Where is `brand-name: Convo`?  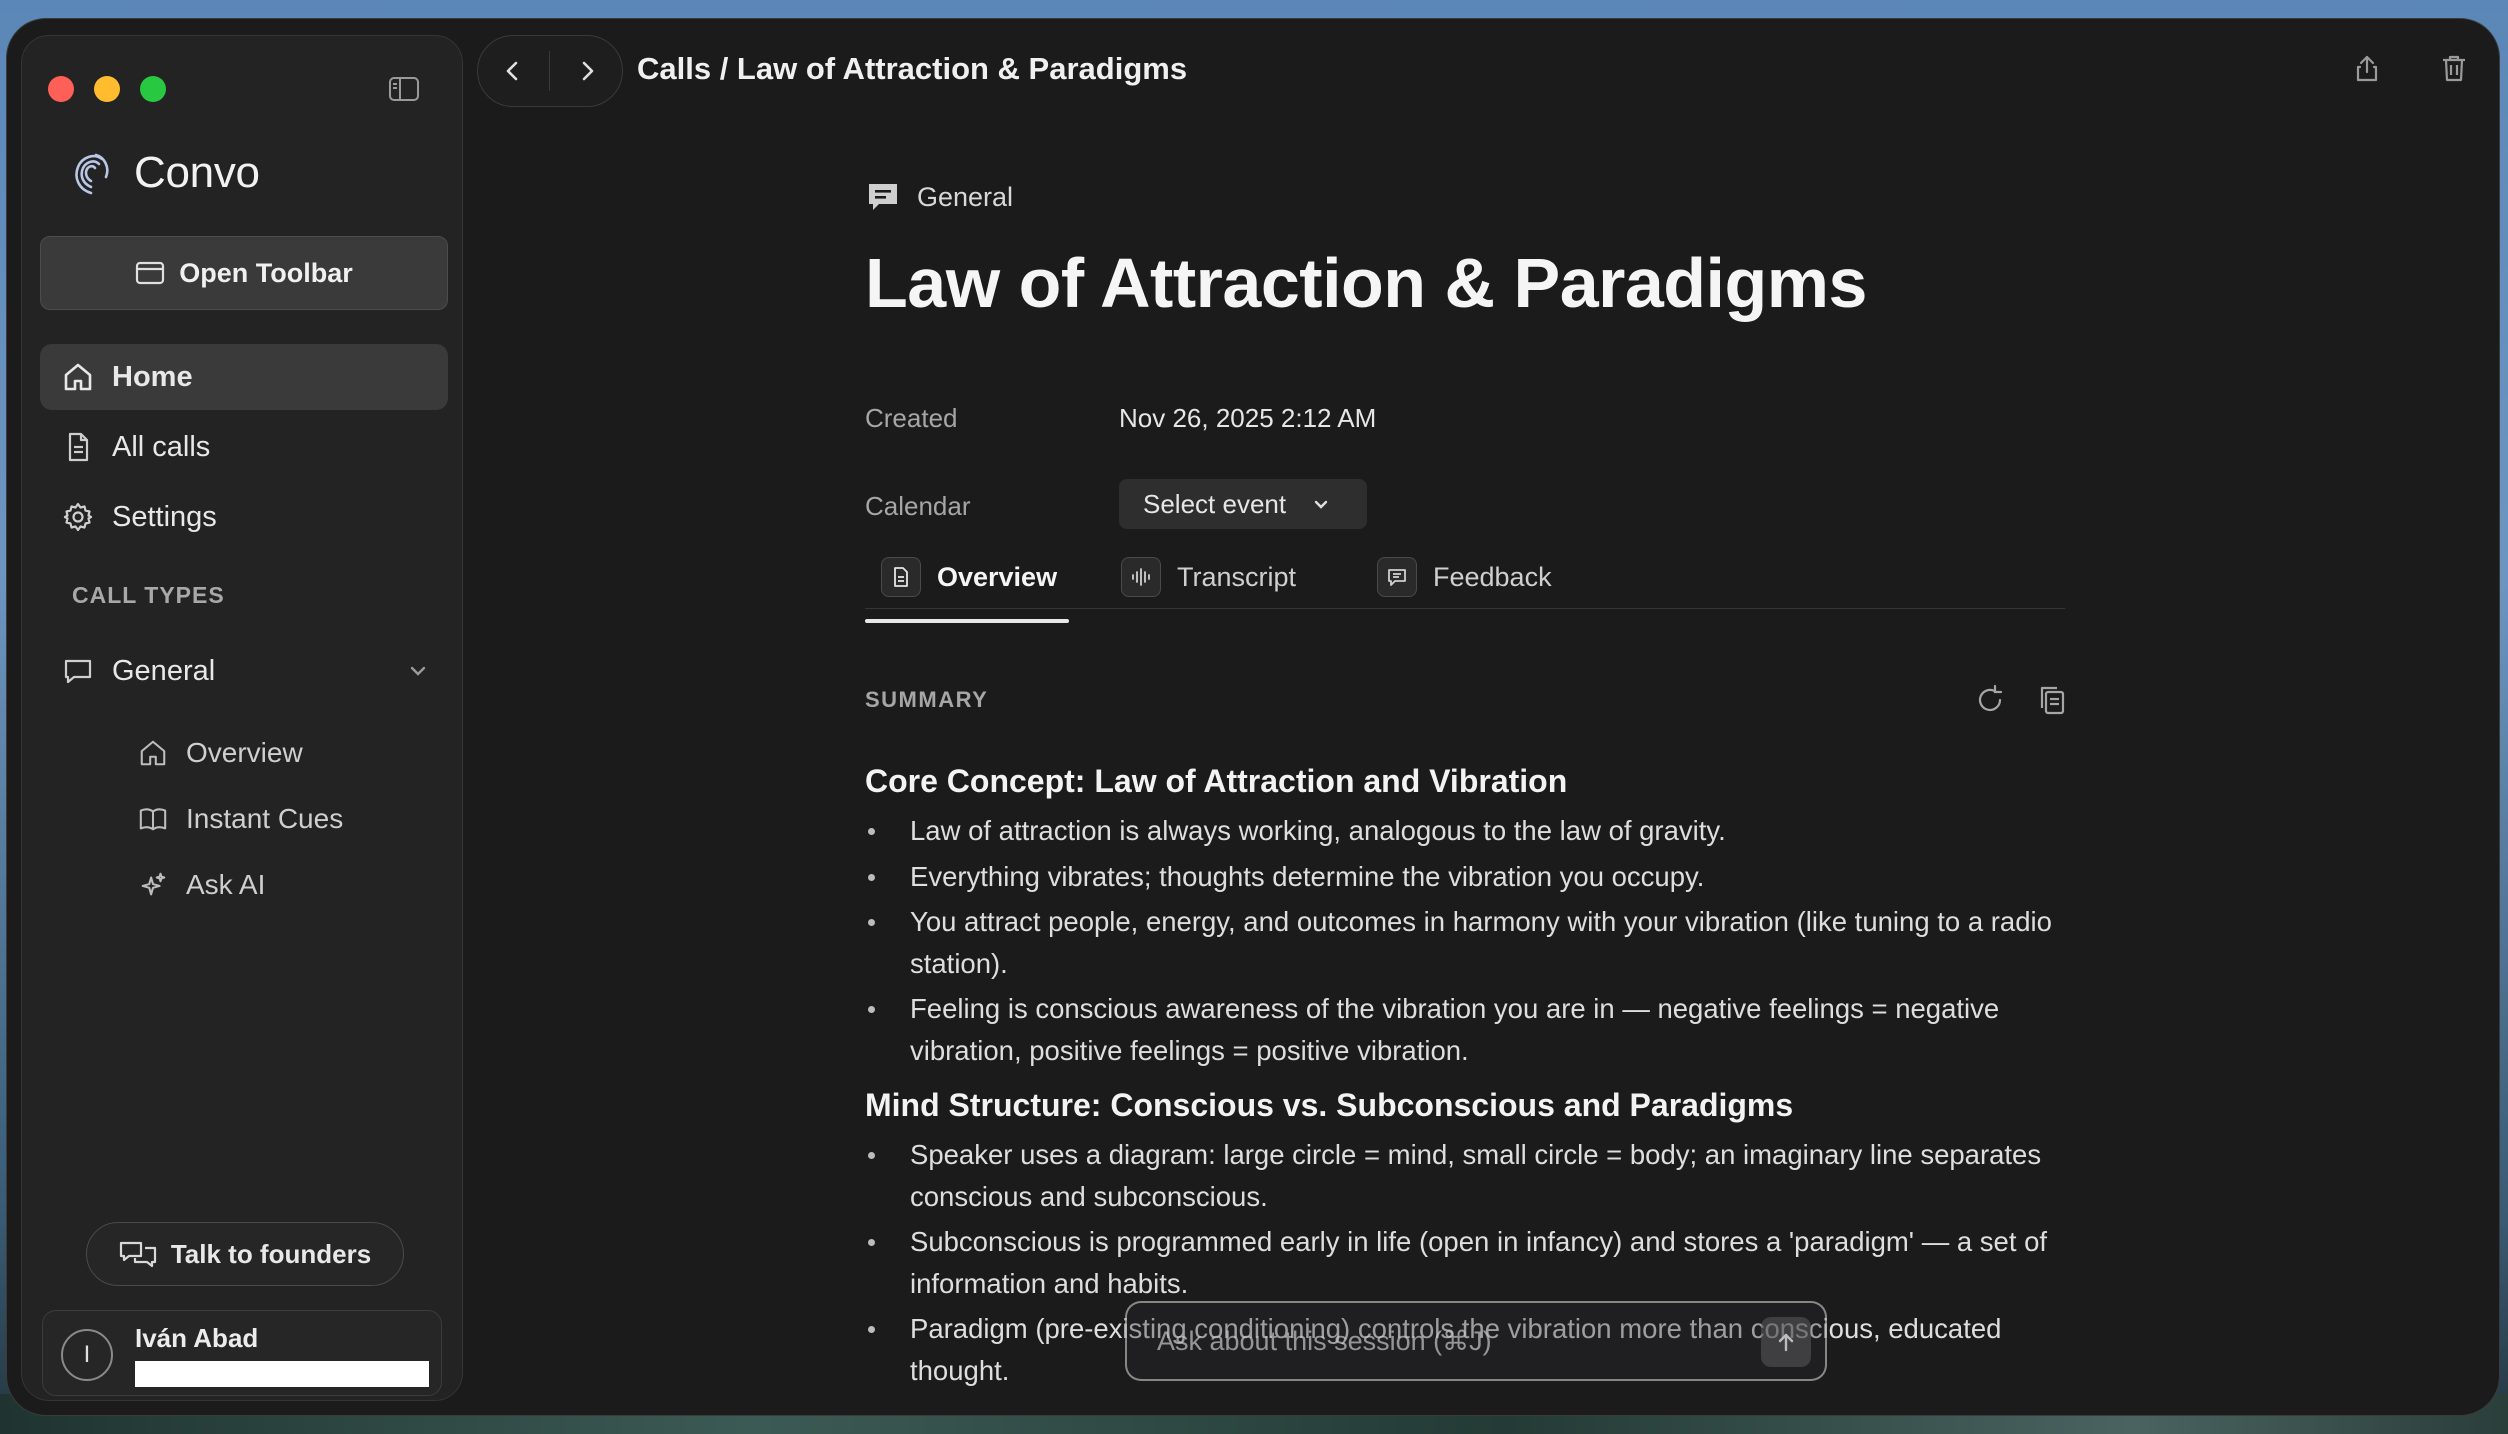 brand-name: Convo is located at coordinates (197, 172).